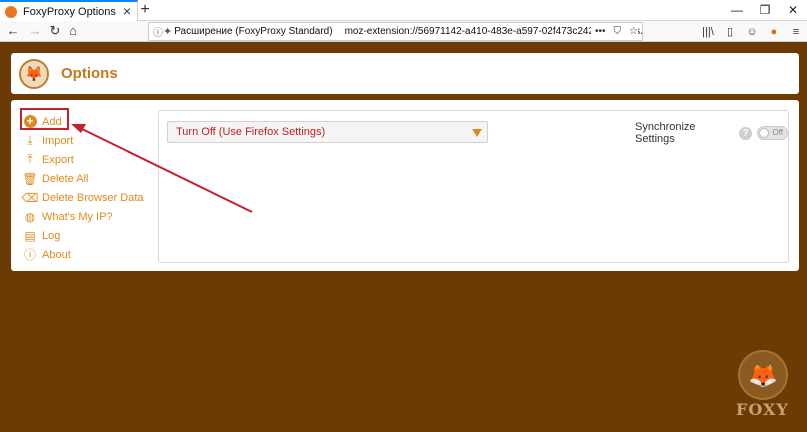 Image resolution: width=807 pixels, height=432 pixels. Describe the element at coordinates (65, 178) in the screenshot. I see `menu-item-label: Delete All` at that location.